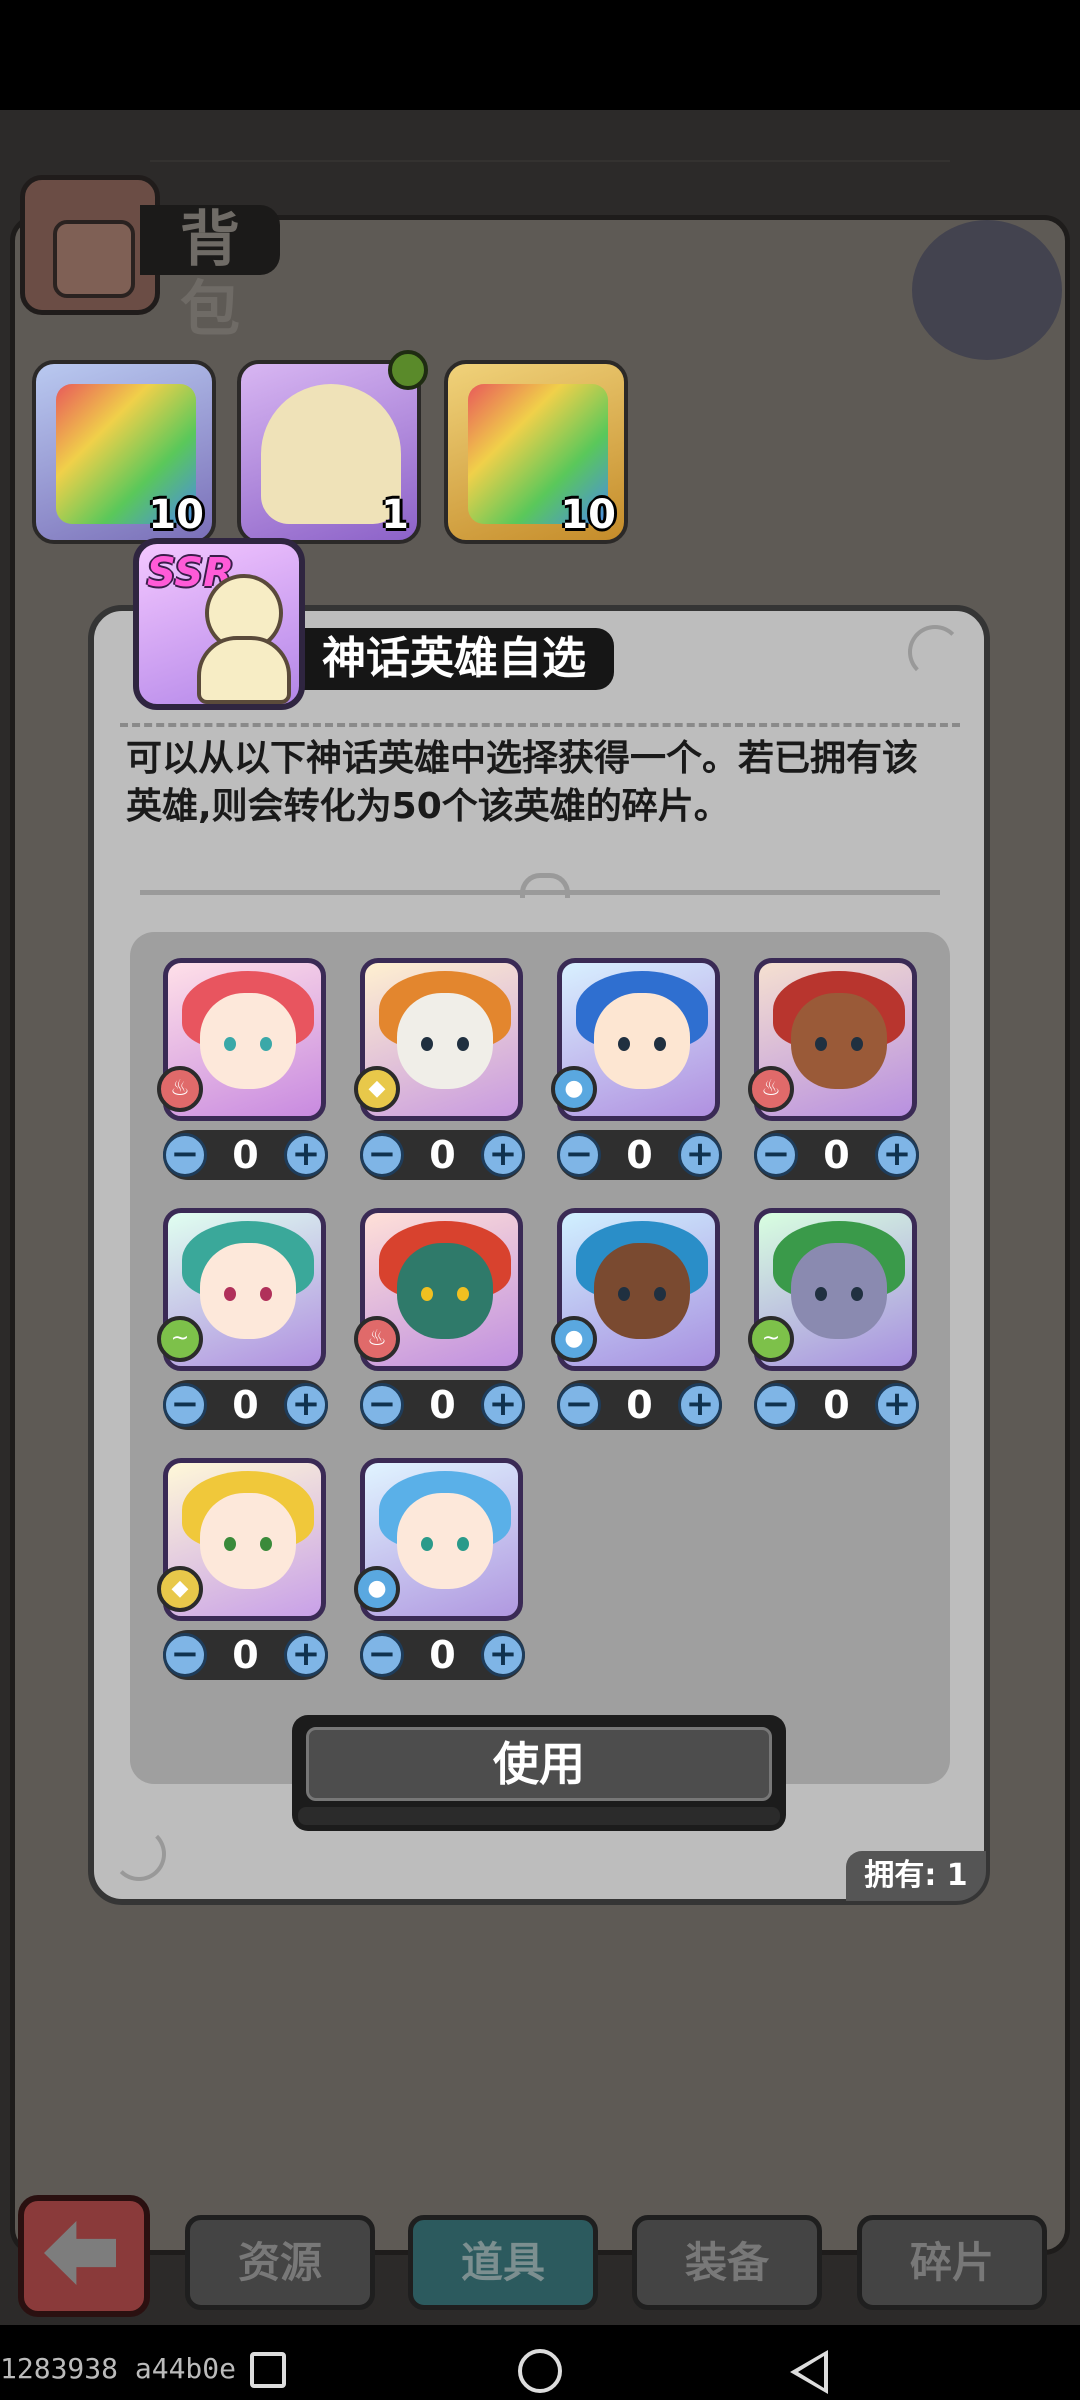  What do you see at coordinates (80, 2253) in the screenshot?
I see `back-arrow-icon` at bounding box center [80, 2253].